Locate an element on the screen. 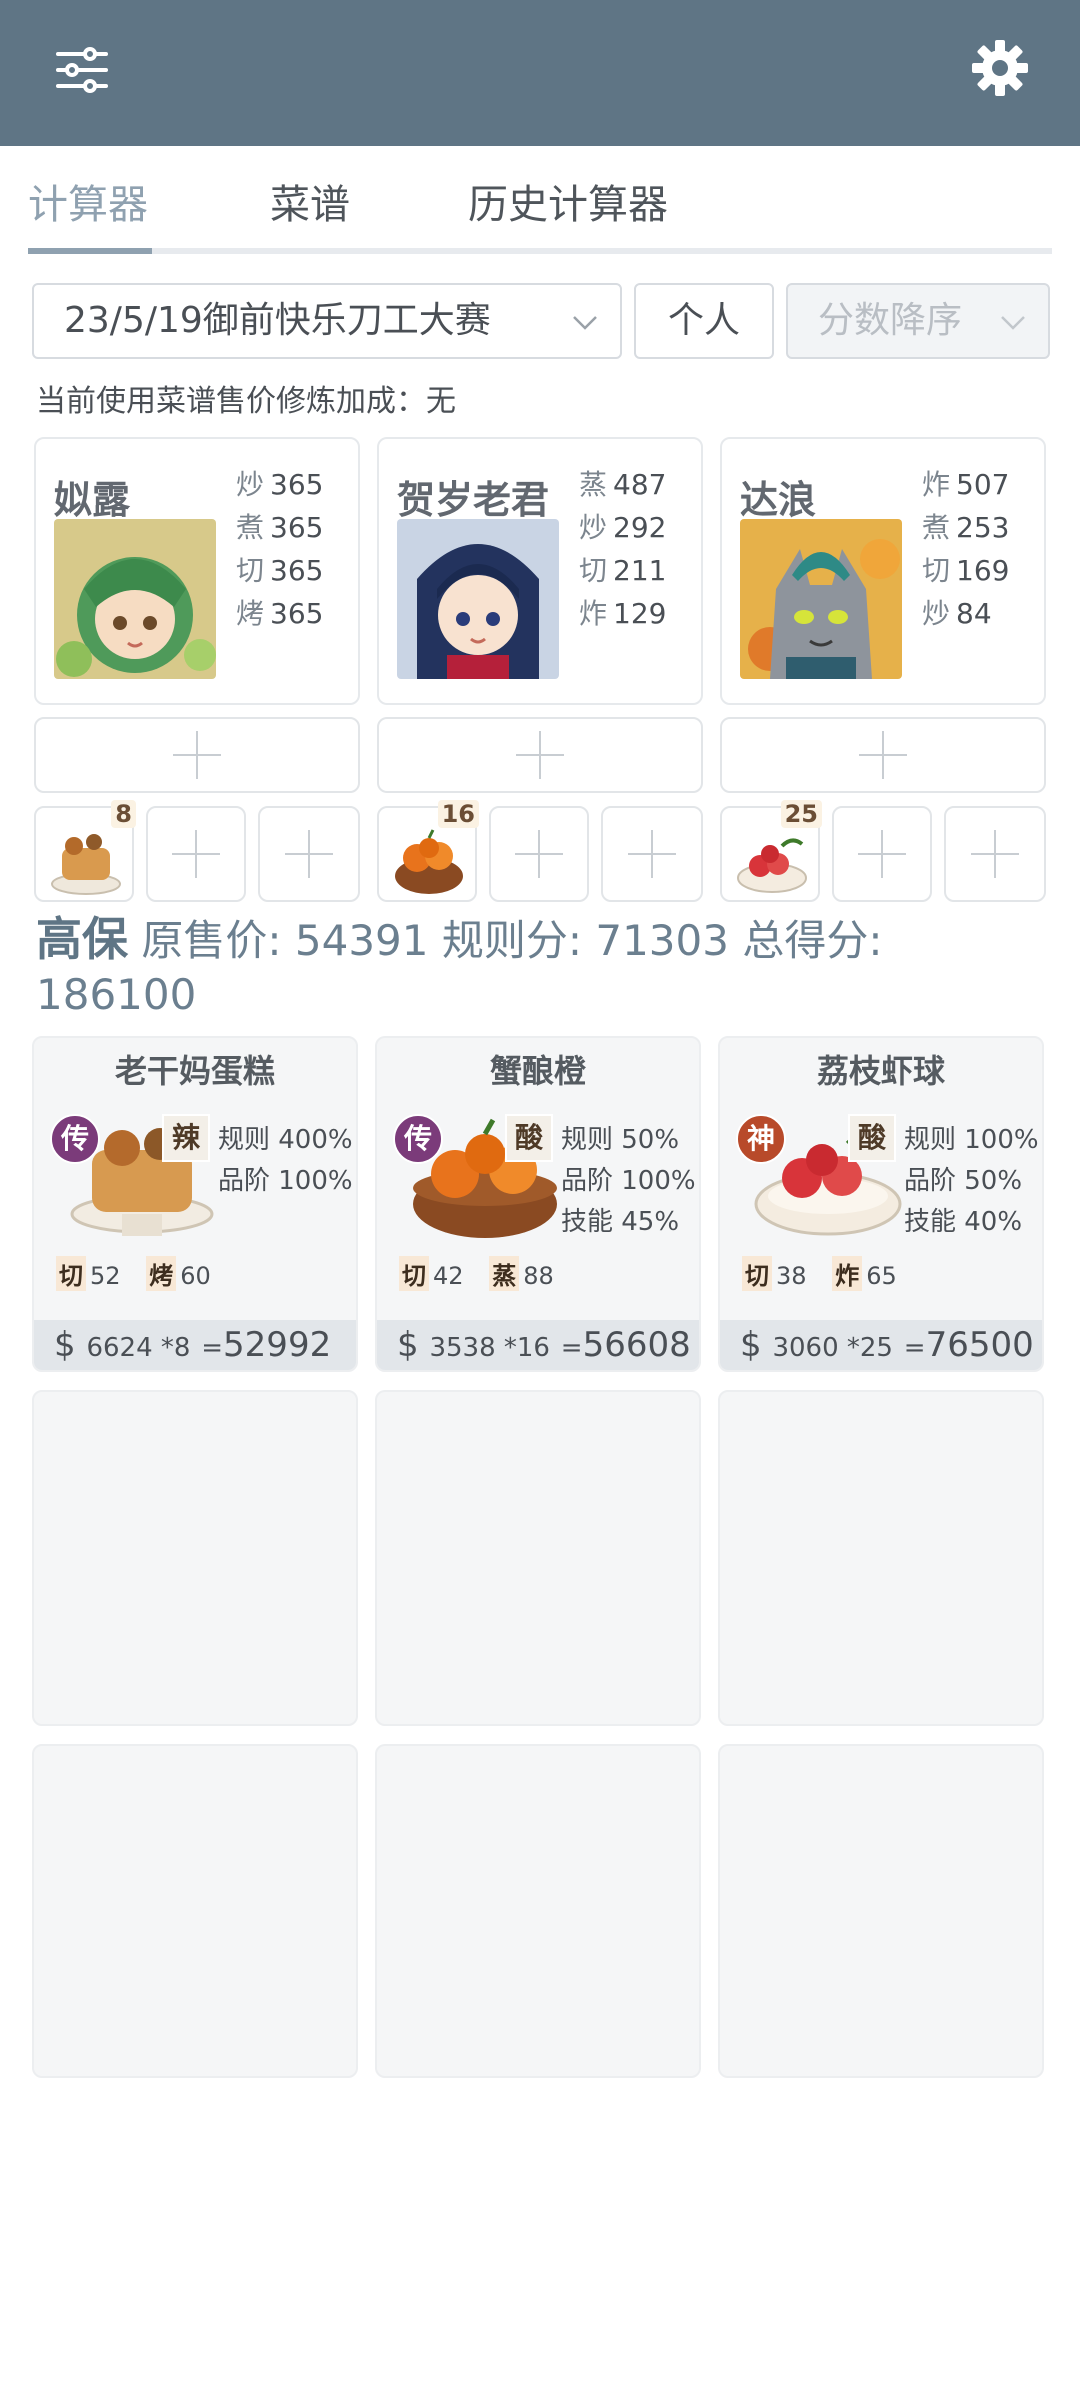  dish-quantity-badge: 25 is located at coordinates (801, 814).